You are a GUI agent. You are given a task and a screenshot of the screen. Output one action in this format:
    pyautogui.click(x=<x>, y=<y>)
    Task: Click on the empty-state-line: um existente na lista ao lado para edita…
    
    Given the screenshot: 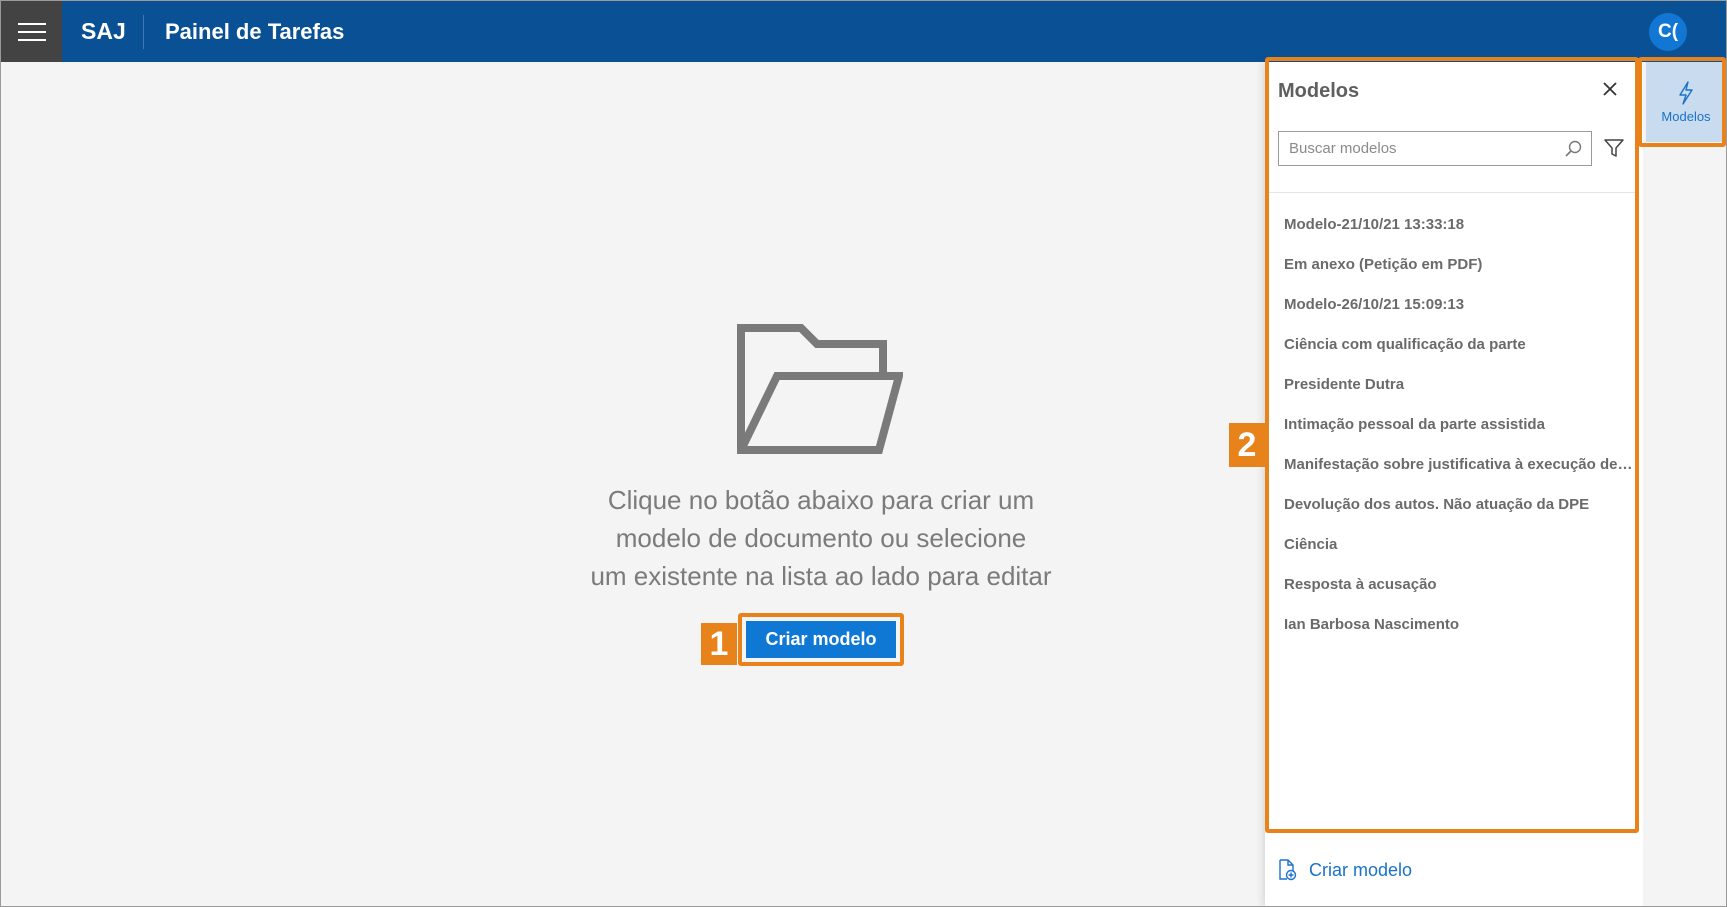 What is the action you would take?
    pyautogui.click(x=821, y=576)
    